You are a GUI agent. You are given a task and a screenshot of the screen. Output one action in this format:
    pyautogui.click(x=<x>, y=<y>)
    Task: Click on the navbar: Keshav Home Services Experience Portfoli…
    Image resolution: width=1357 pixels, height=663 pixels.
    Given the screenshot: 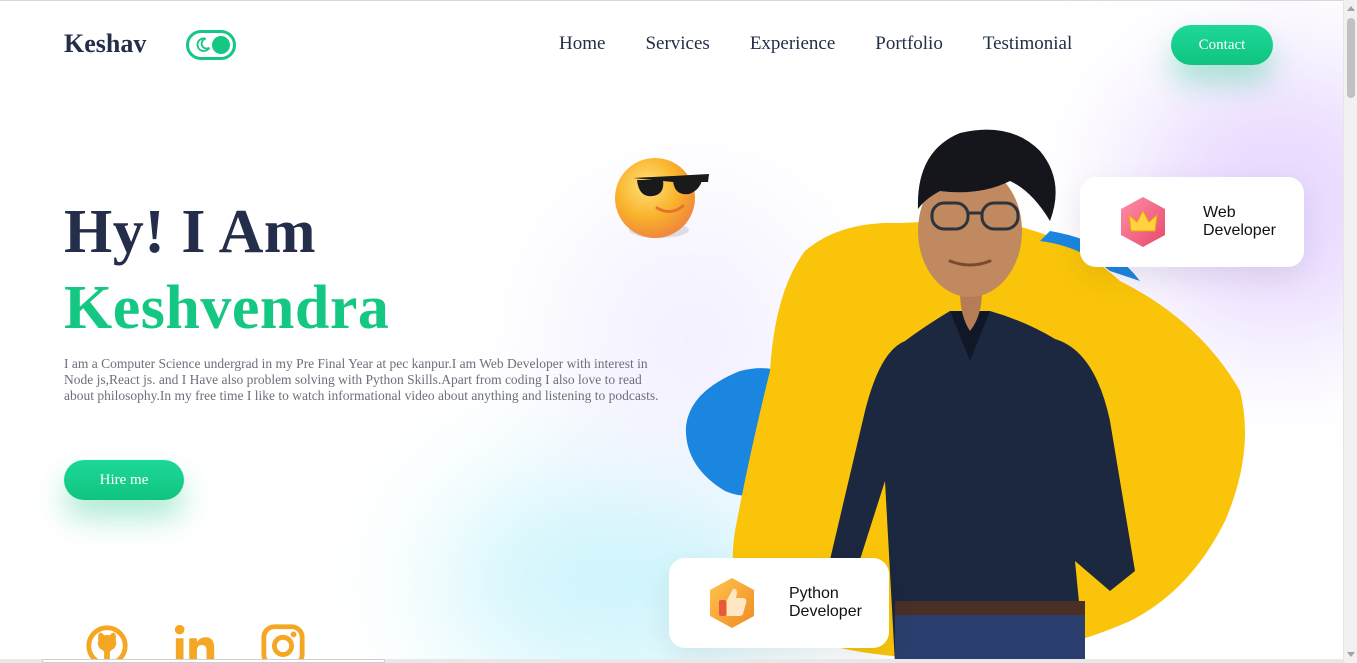 What is the action you would take?
    pyautogui.click(x=671, y=45)
    